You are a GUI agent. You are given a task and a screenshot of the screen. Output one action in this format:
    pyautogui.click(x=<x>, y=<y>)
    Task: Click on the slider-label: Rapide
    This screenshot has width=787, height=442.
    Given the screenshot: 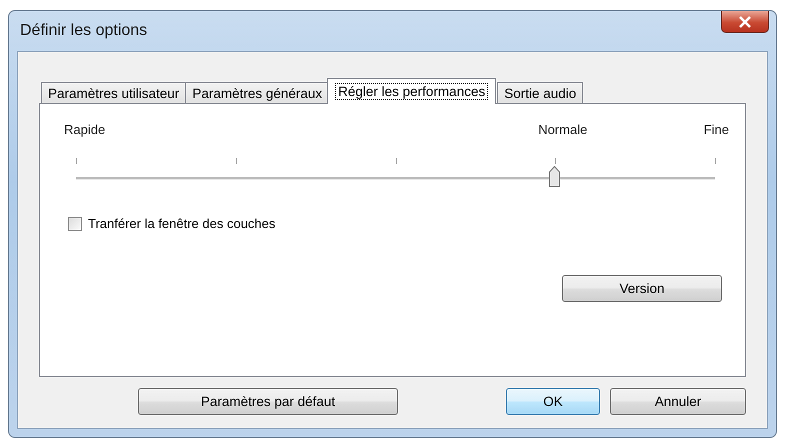 What is the action you would take?
    pyautogui.click(x=85, y=129)
    